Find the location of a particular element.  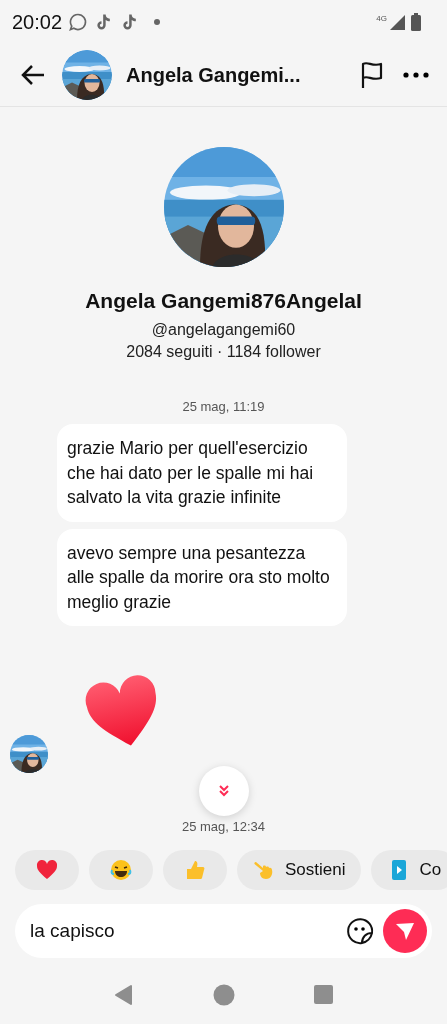

send-icon is located at coordinates (405, 931).